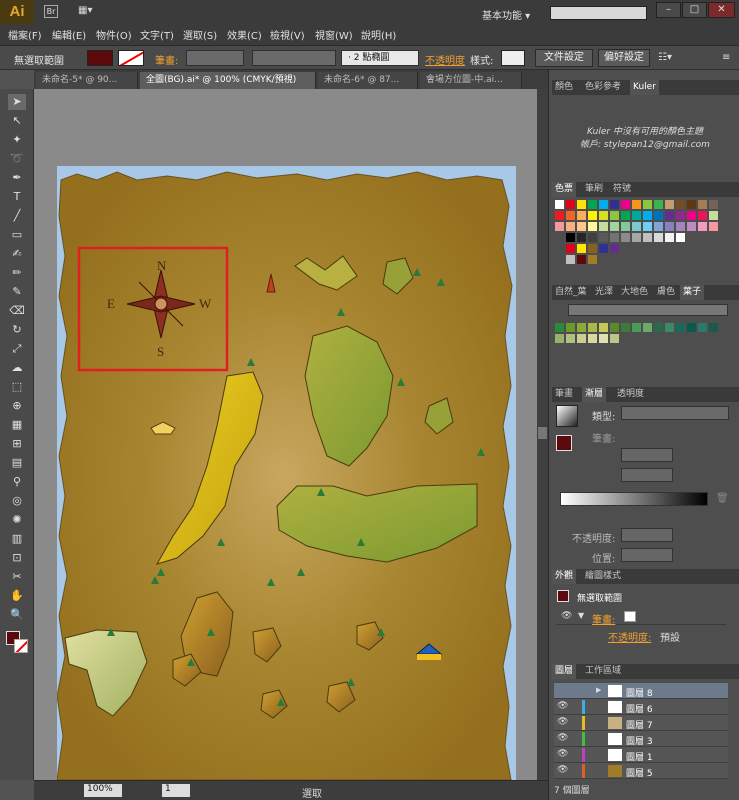  Describe the element at coordinates (100, 58) in the screenshot. I see `fill-swatch` at that location.